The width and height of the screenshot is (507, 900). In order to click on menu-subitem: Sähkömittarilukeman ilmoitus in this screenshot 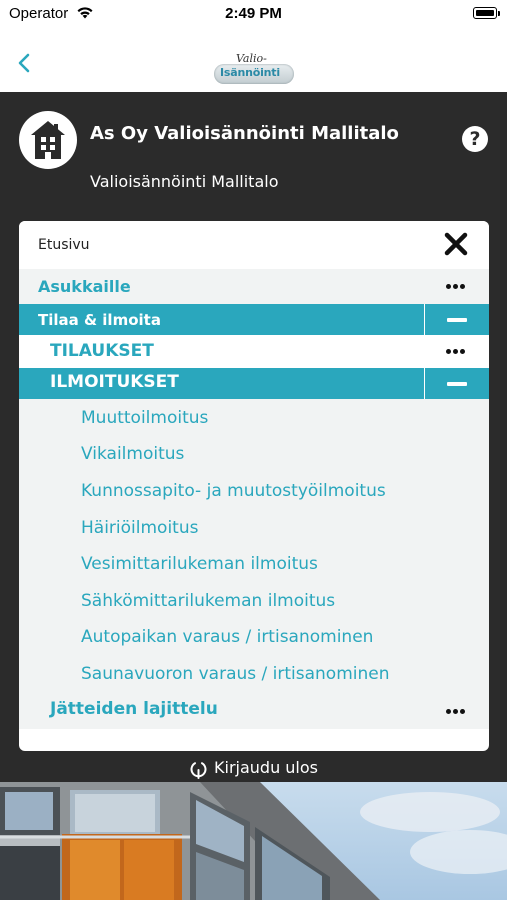, I will do `click(208, 601)`.